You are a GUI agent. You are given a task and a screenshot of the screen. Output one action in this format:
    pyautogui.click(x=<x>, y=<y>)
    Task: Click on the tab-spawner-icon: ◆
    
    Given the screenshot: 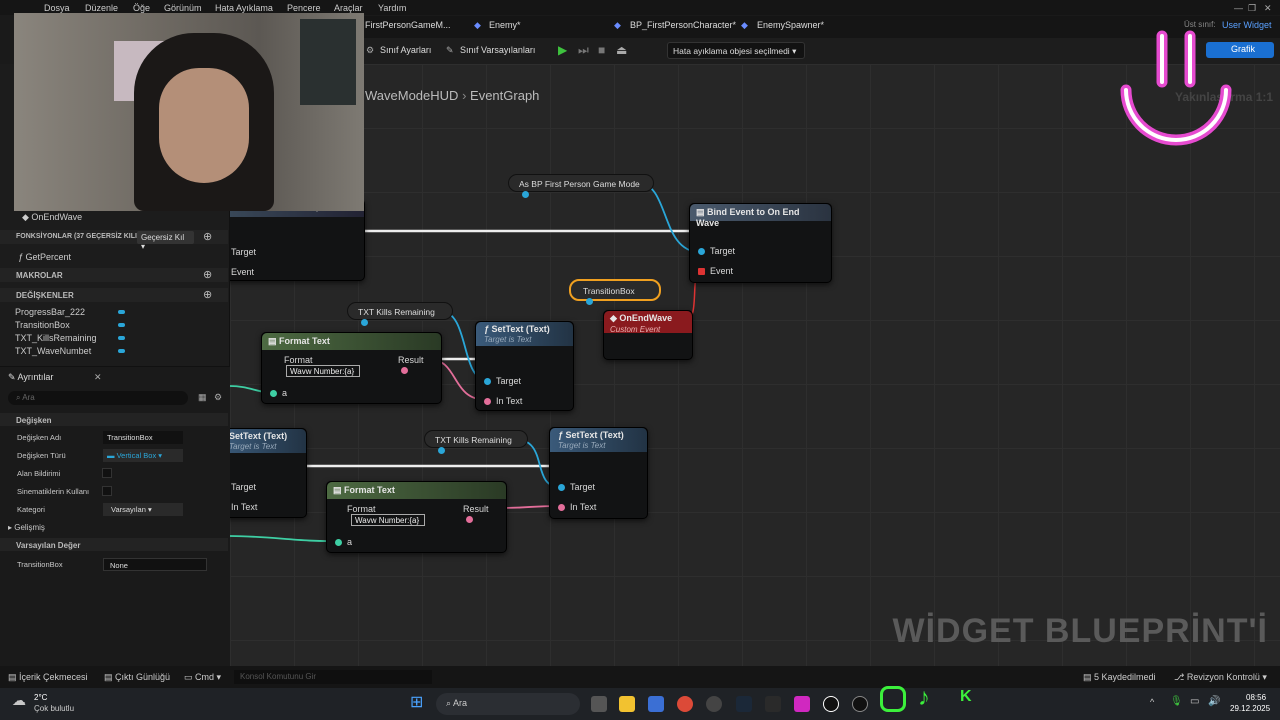 What is the action you would take?
    pyautogui.click(x=744, y=25)
    